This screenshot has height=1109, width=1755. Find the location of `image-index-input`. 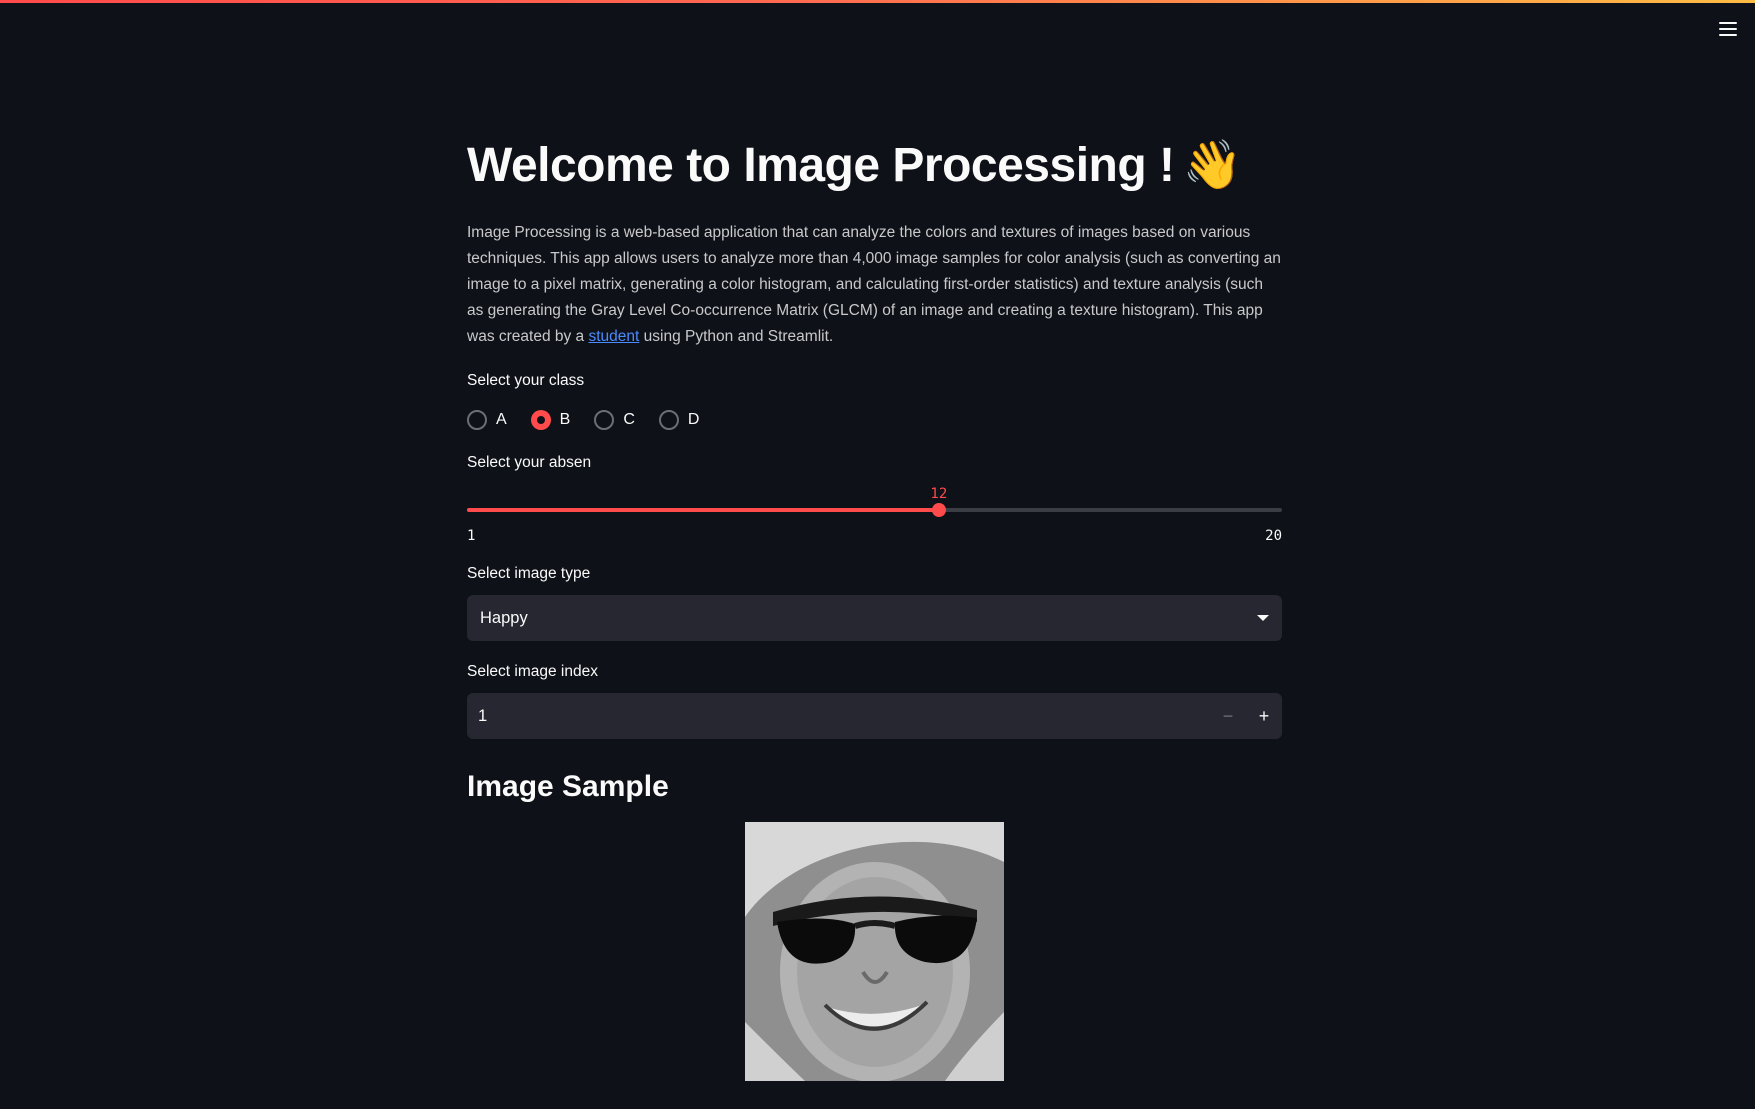

image-index-input is located at coordinates (838, 716).